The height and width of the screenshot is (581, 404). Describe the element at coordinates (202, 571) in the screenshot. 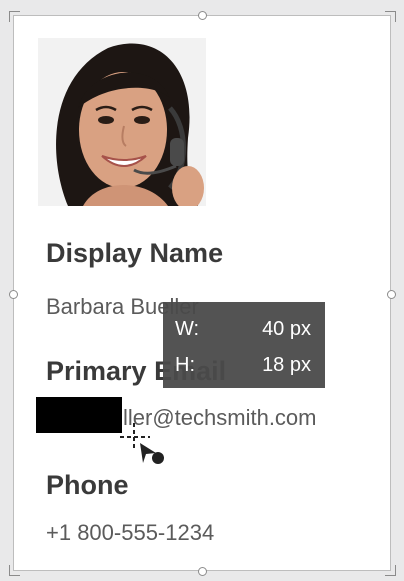

I see `resize-handle-bottom` at that location.